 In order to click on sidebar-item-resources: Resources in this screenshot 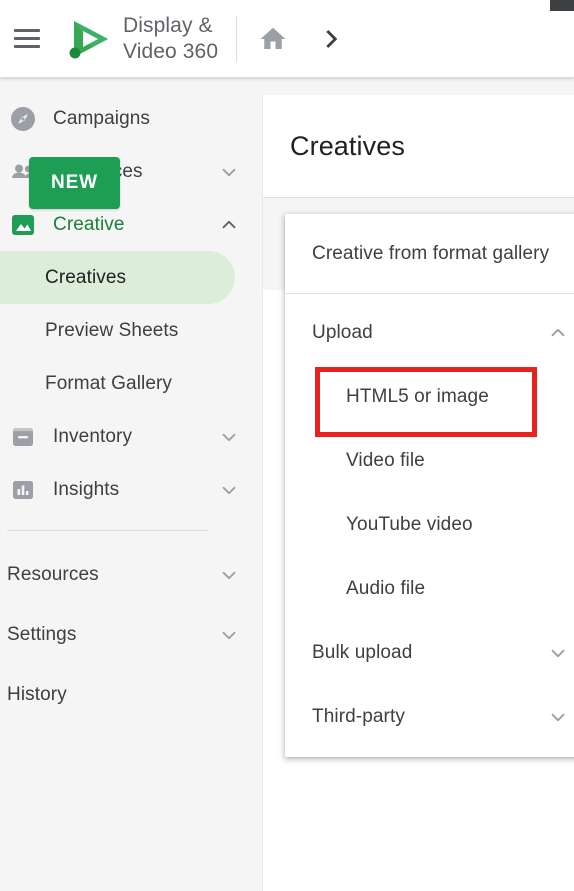, I will do `click(129, 575)`.